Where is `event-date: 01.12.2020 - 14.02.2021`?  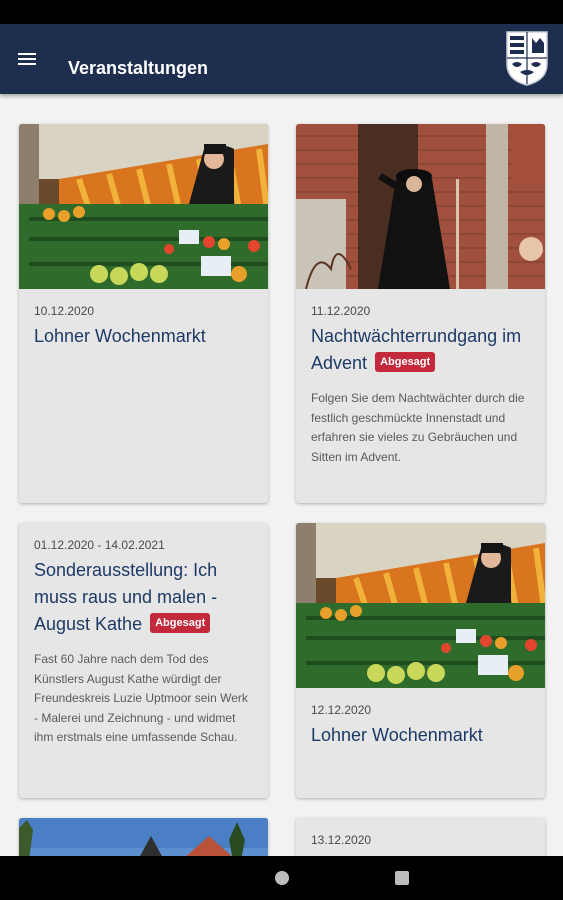 event-date: 01.12.2020 - 14.02.2021 is located at coordinates (99, 545).